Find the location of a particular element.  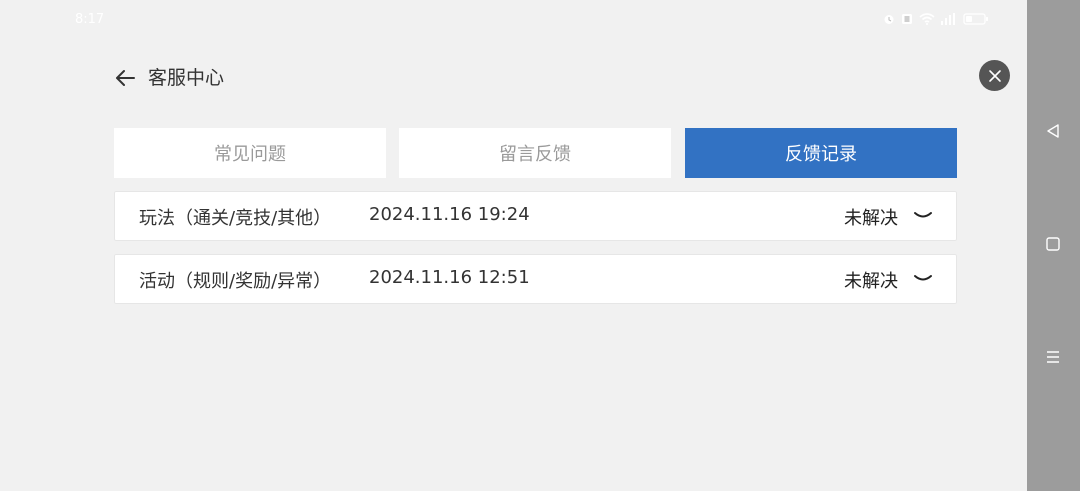

tab-bar: 常见问题 留言反馈 反馈记录 is located at coordinates (535, 153).